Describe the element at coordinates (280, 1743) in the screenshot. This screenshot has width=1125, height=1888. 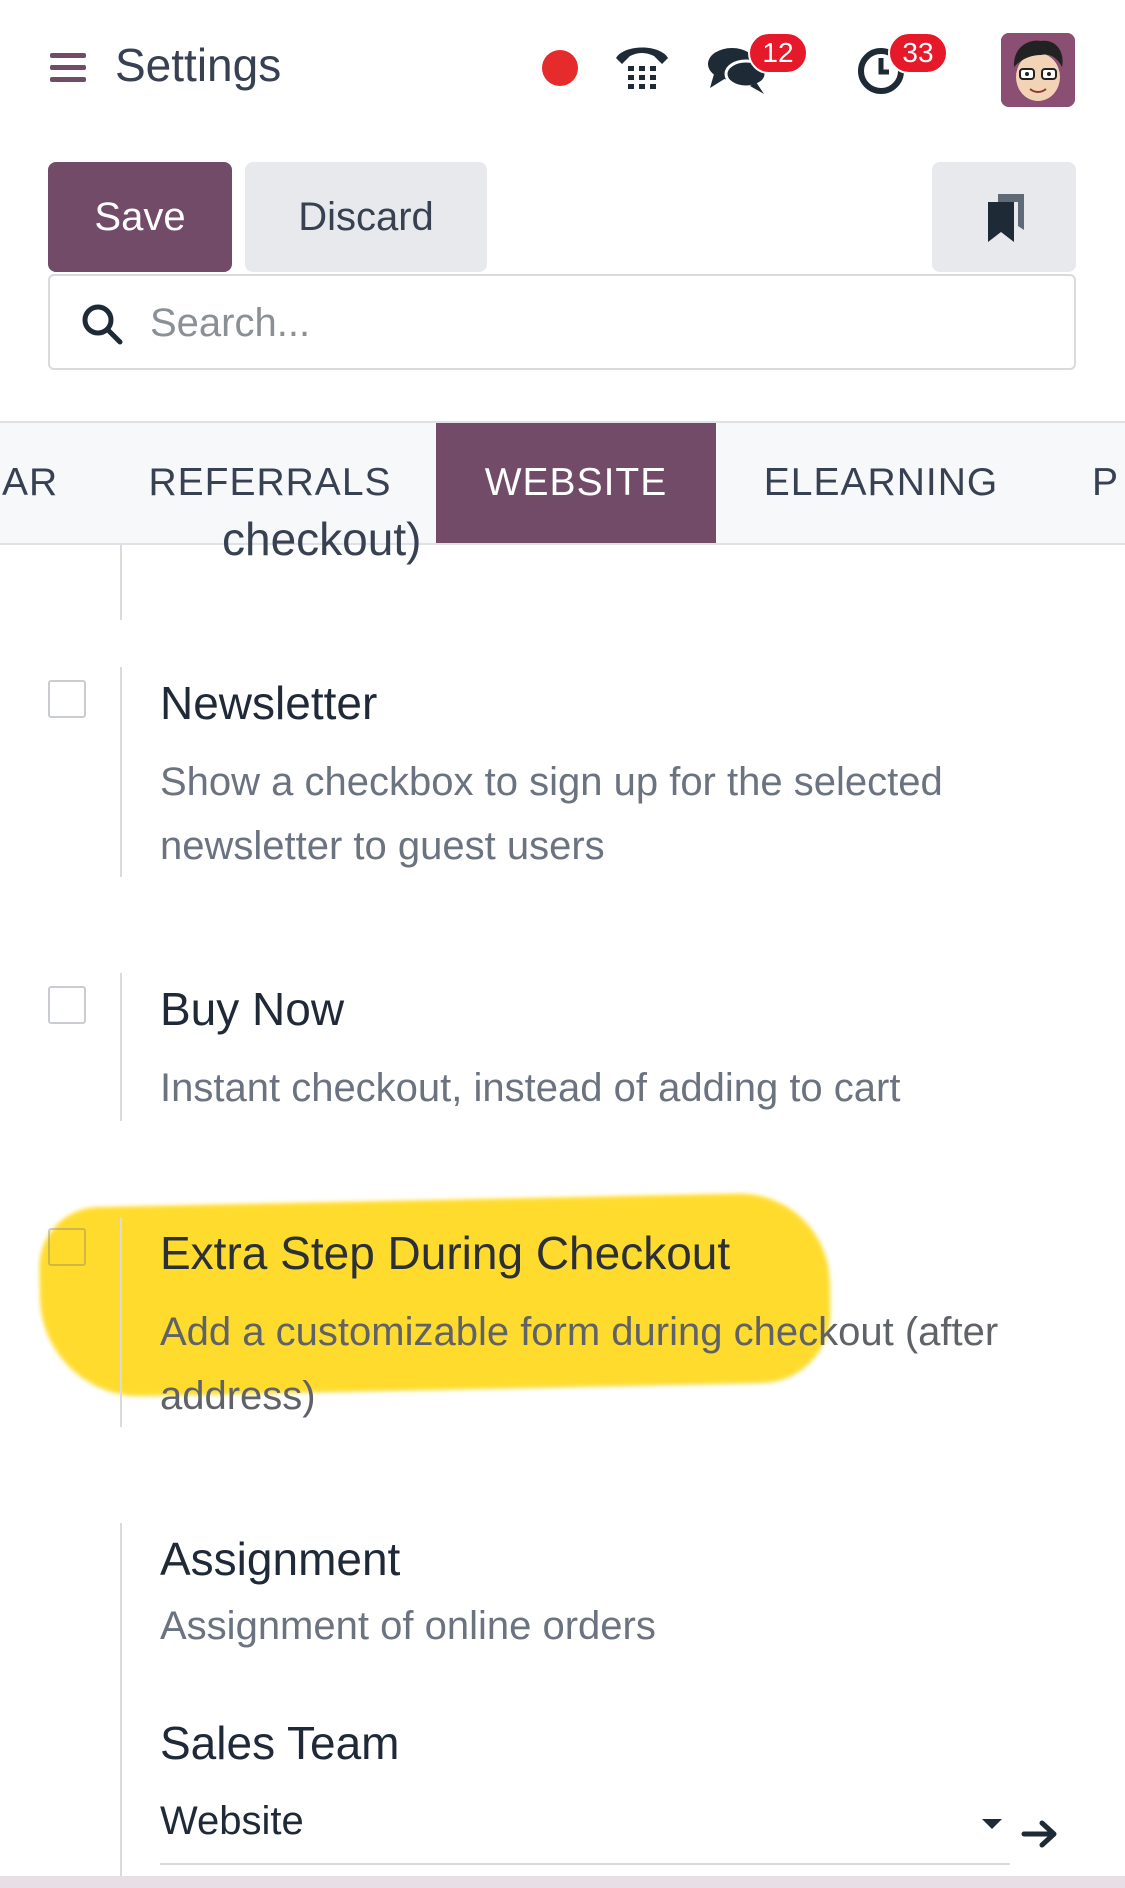
I see `sales-team-label: Sales Team` at that location.